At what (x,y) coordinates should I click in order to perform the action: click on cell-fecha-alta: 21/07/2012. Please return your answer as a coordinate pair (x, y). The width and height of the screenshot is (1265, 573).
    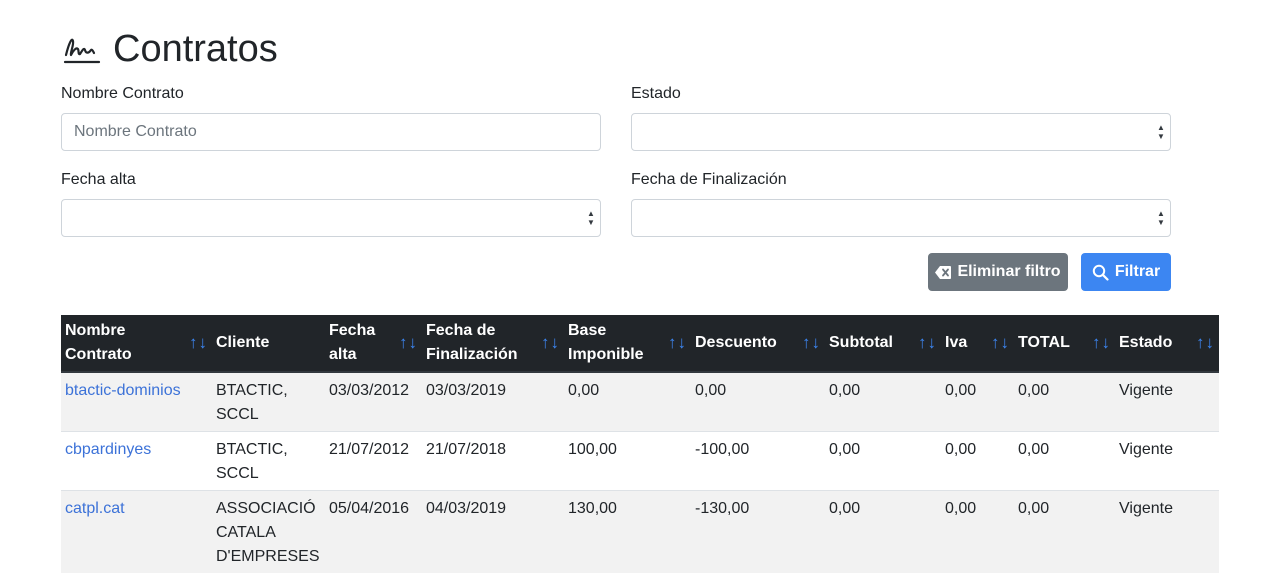
    Looking at the image, I should click on (373, 461).